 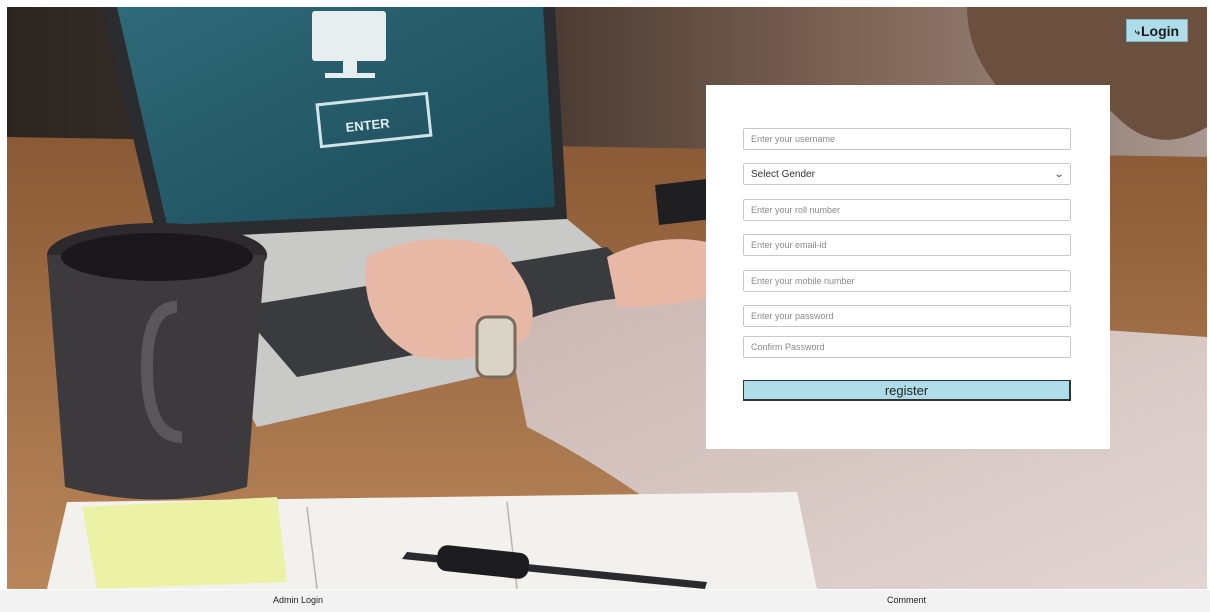 I want to click on login-button-label: Login, so click(x=1160, y=30).